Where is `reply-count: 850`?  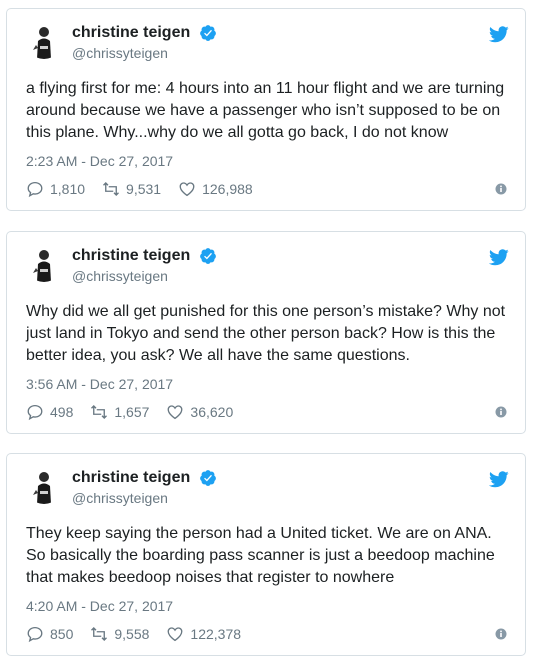 reply-count: 850 is located at coordinates (62, 634).